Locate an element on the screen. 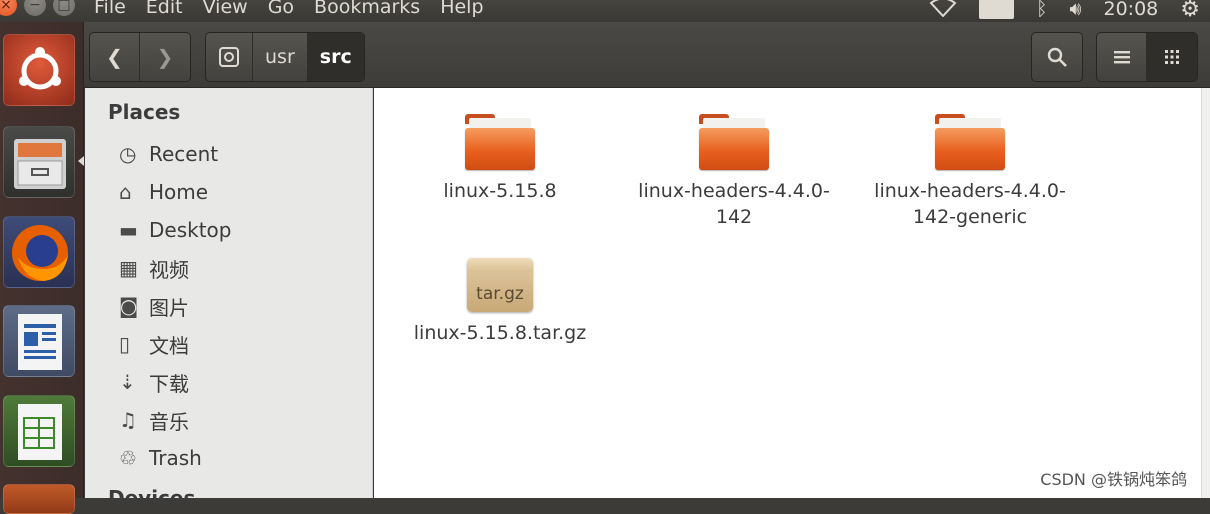 This screenshot has height=514, width=1210. file-name-line2: 142 is located at coordinates (734, 217).